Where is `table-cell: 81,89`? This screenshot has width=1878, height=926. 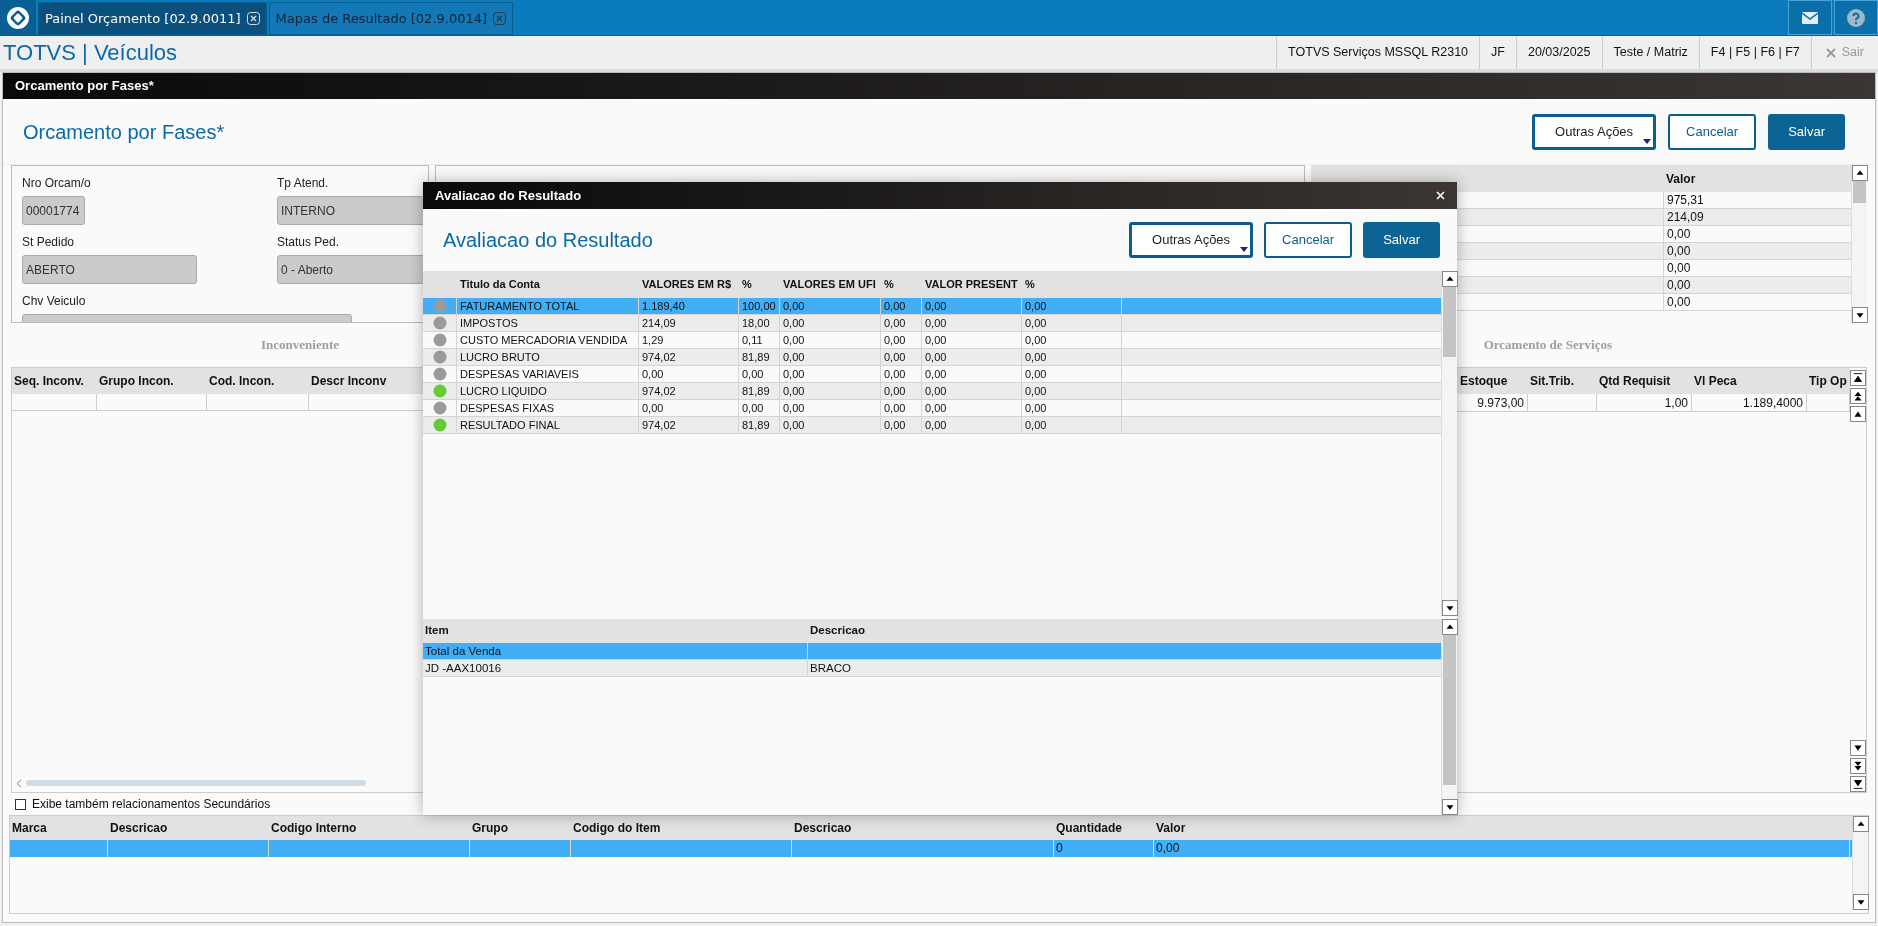
table-cell: 81,89 is located at coordinates (756, 425).